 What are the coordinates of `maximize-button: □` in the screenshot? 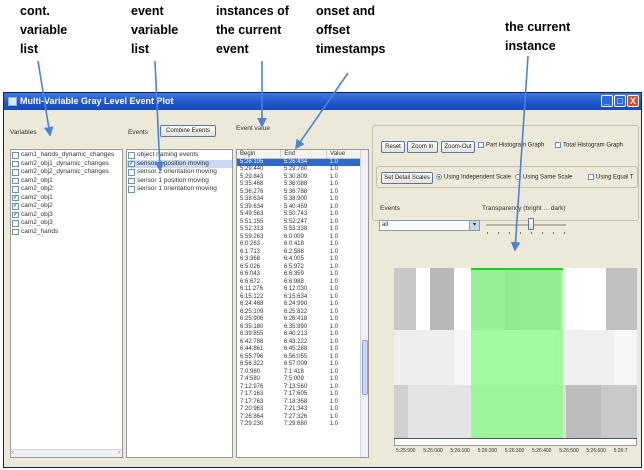 It's located at (620, 101).